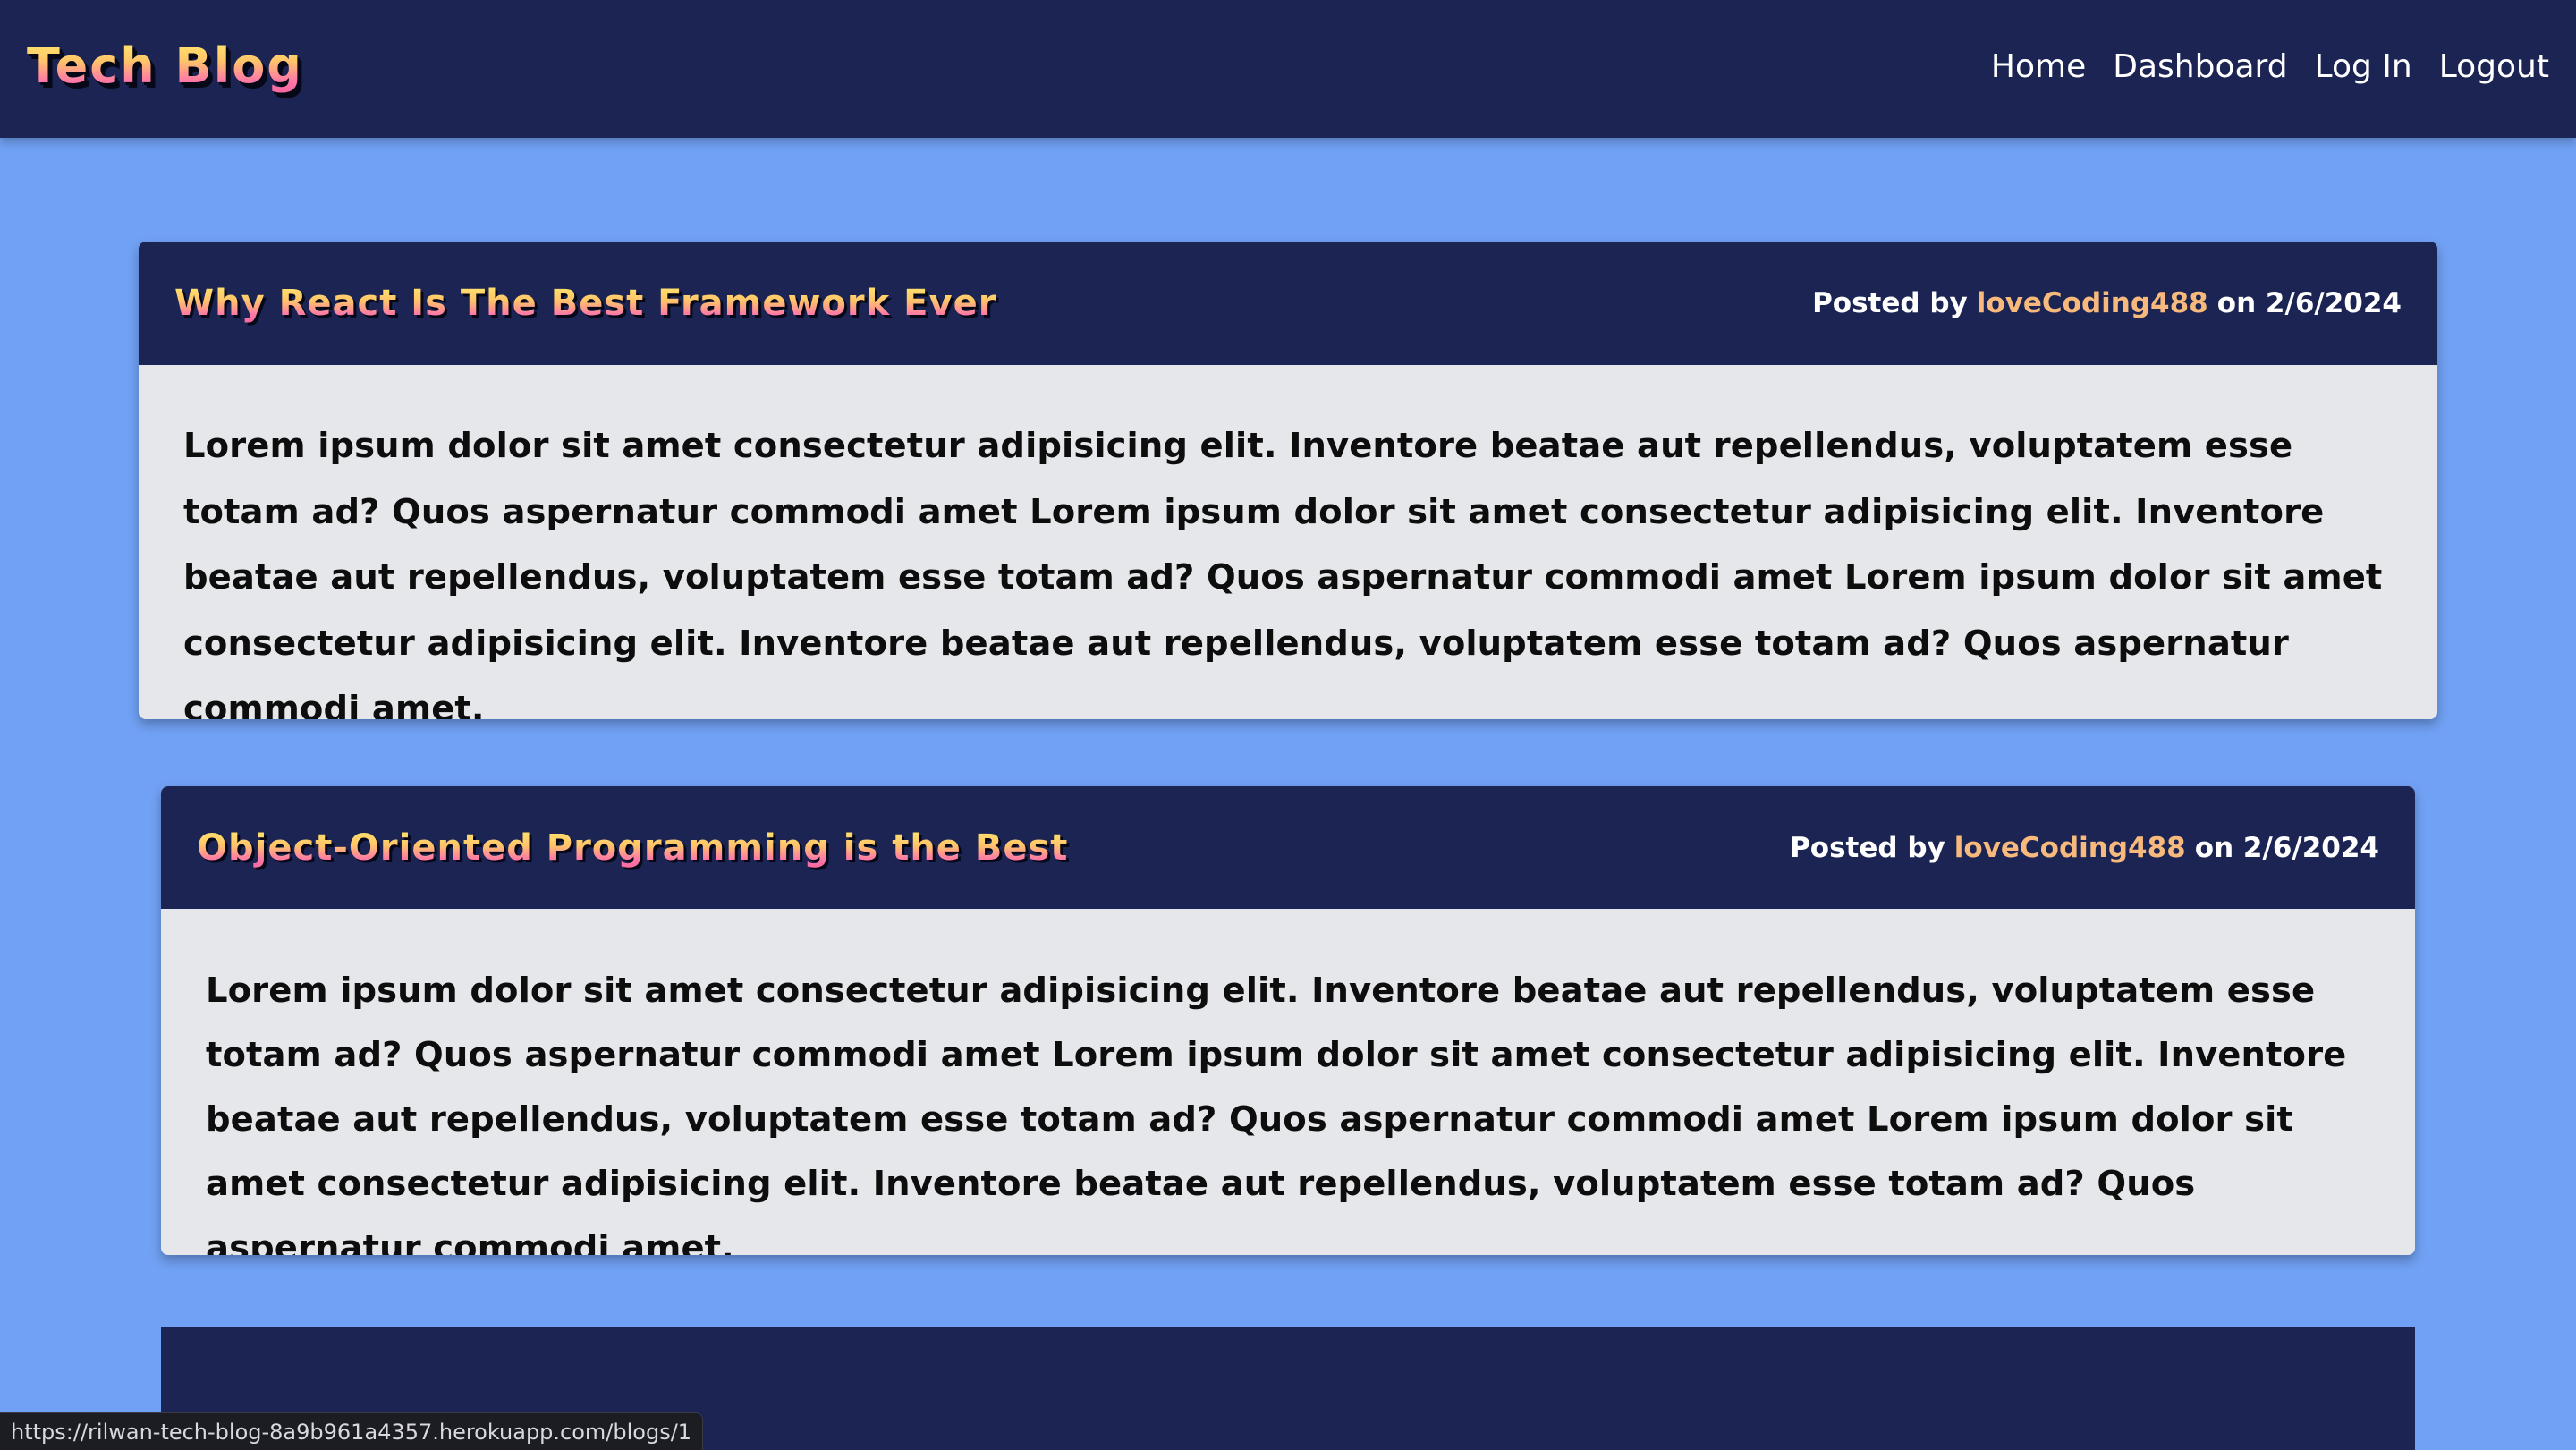 The width and height of the screenshot is (2576, 1450). Describe the element at coordinates (2038, 67) in the screenshot. I see `nav-home-link: Home` at that location.